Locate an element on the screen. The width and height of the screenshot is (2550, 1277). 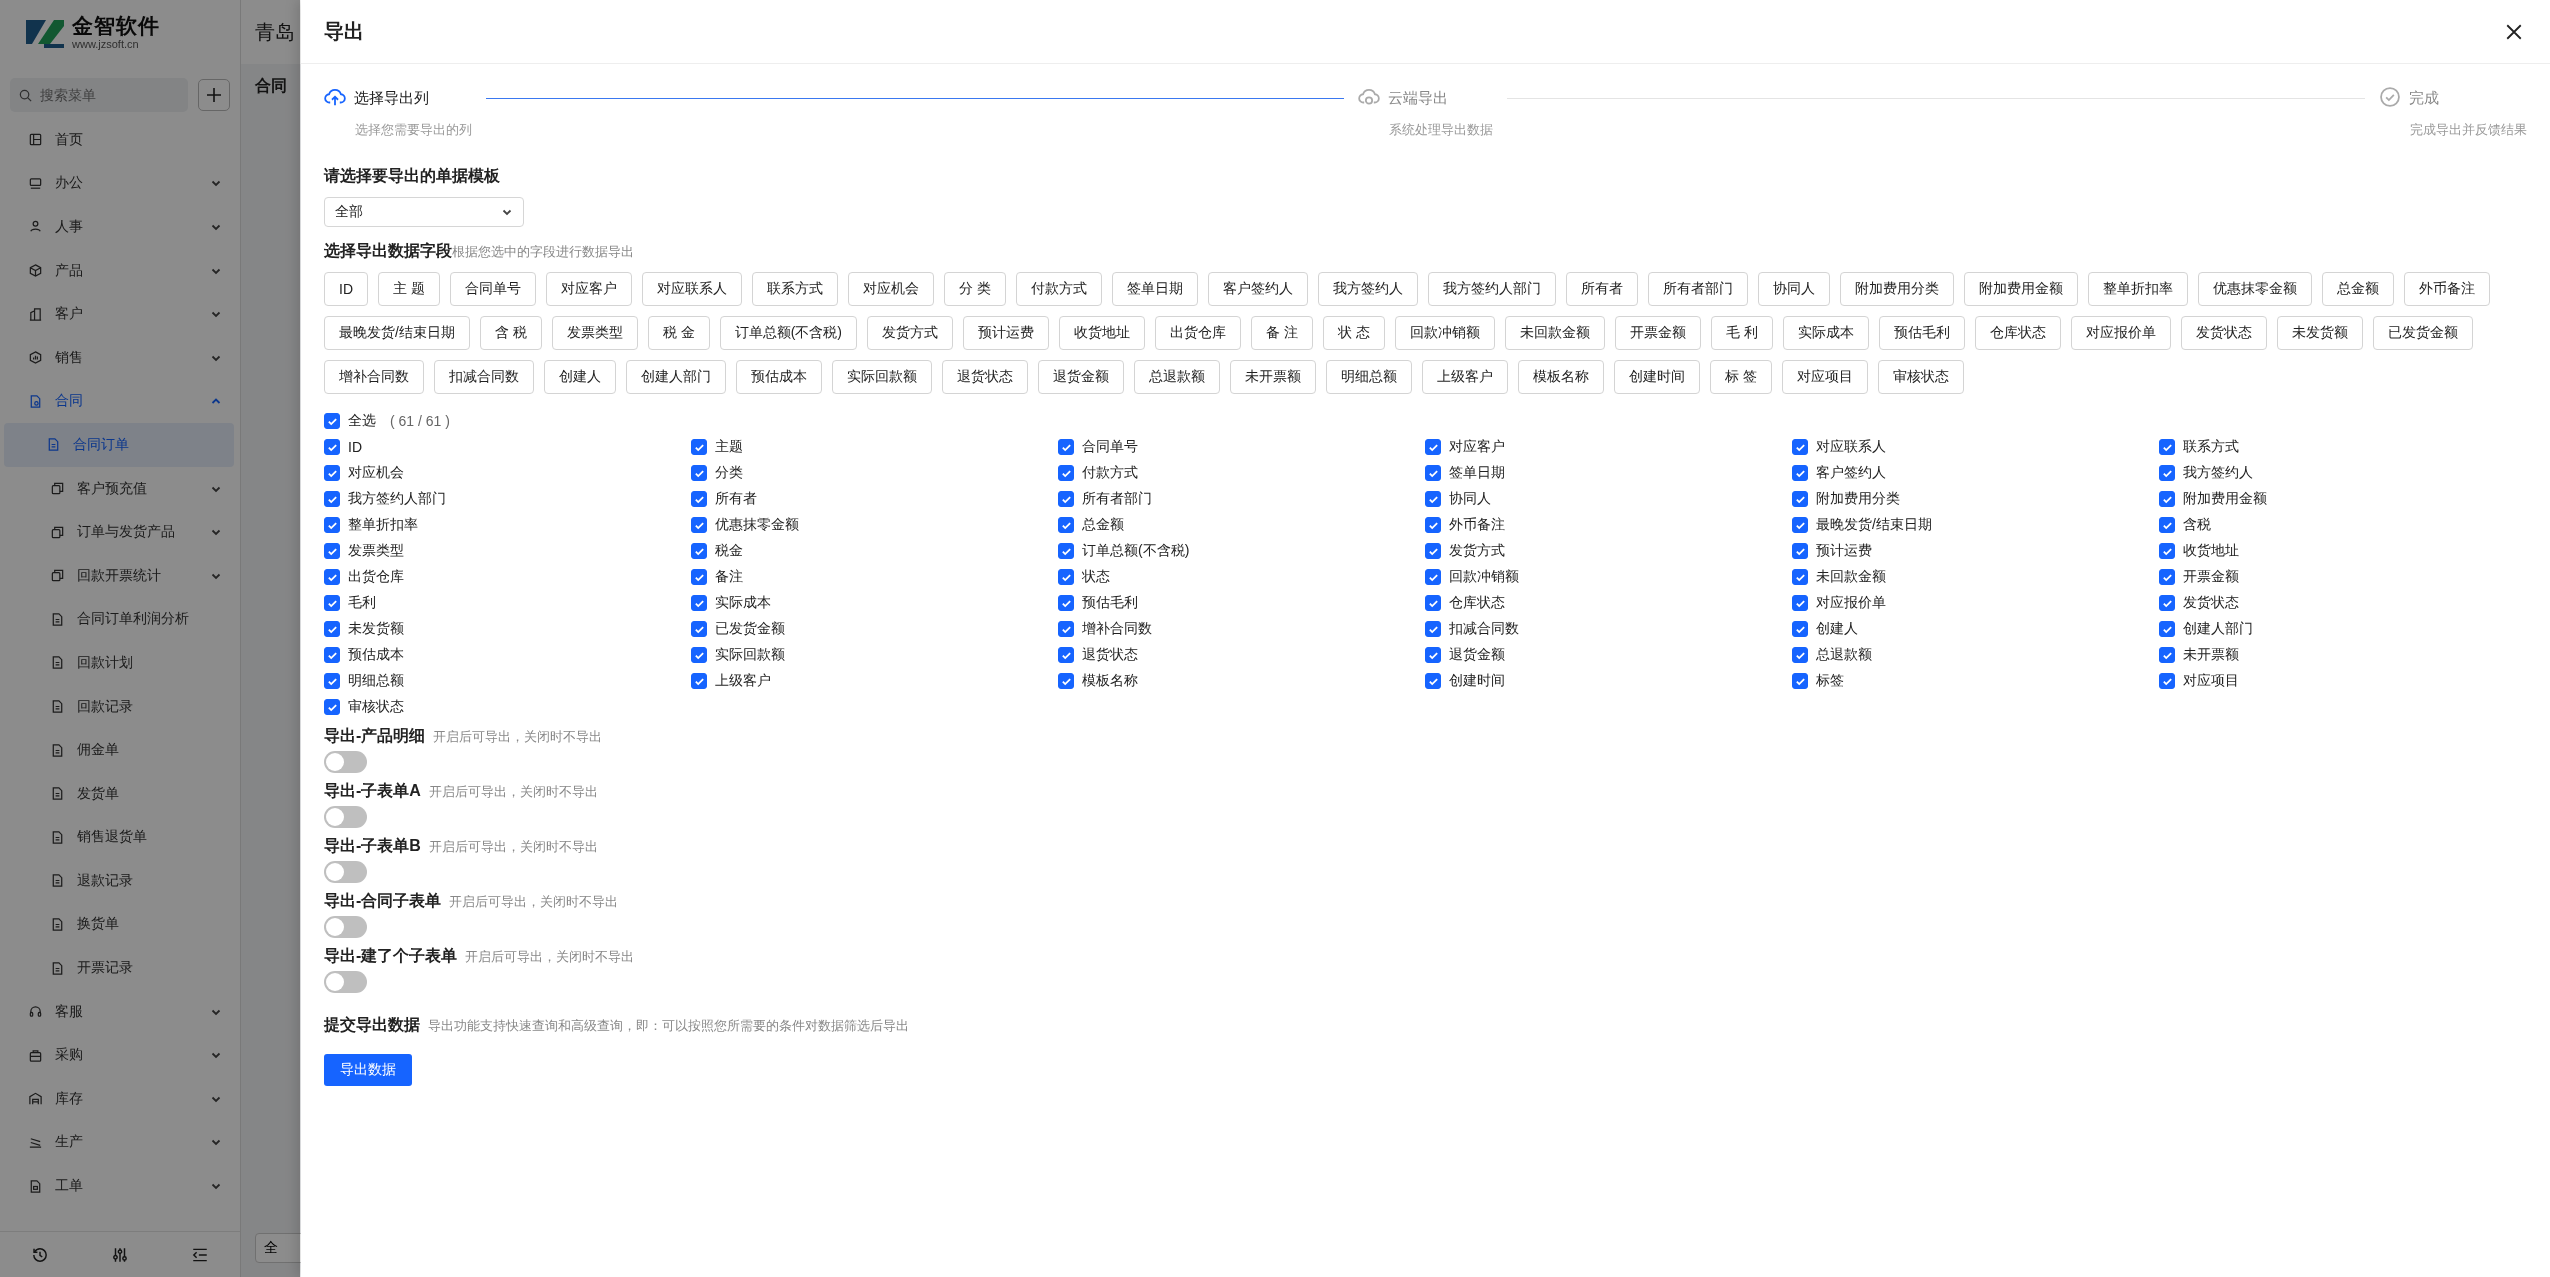
menu-item: 合同订单利润分析 is located at coordinates (120, 619).